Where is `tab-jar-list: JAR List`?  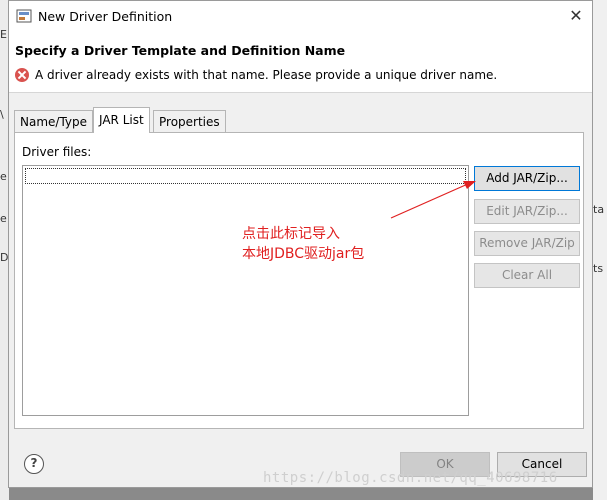
tab-jar-list: JAR List is located at coordinates (121, 120).